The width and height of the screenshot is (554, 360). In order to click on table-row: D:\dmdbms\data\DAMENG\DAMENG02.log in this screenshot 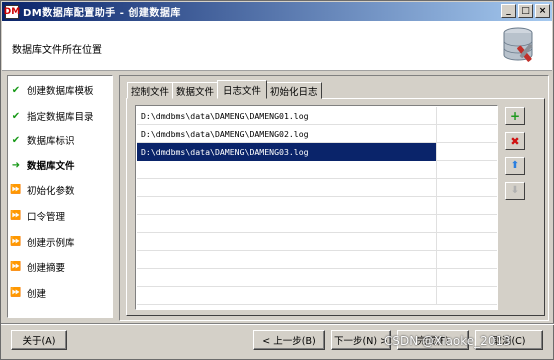, I will do `click(317, 134)`.